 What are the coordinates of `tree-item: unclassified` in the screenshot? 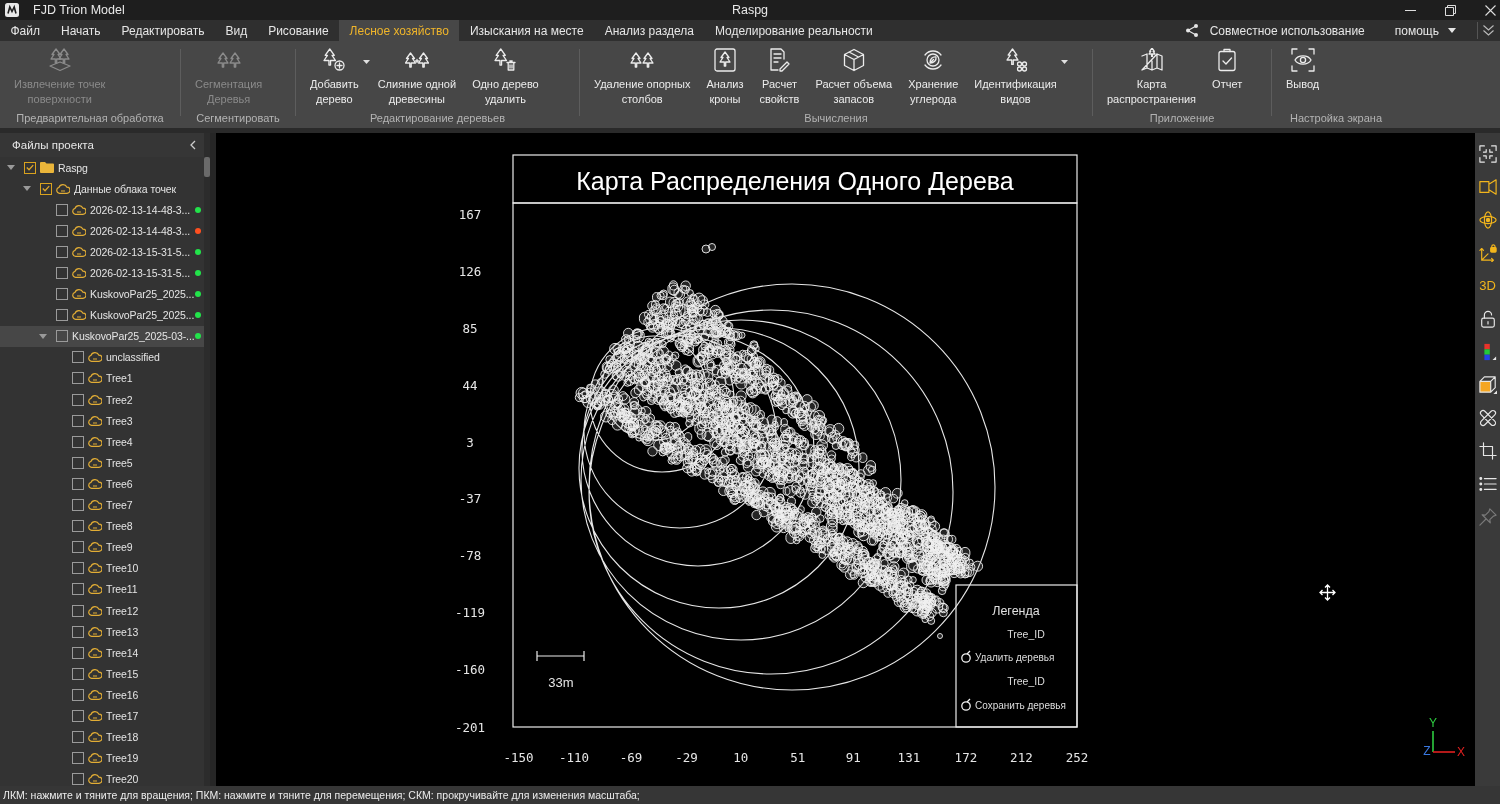 It's located at (102, 357).